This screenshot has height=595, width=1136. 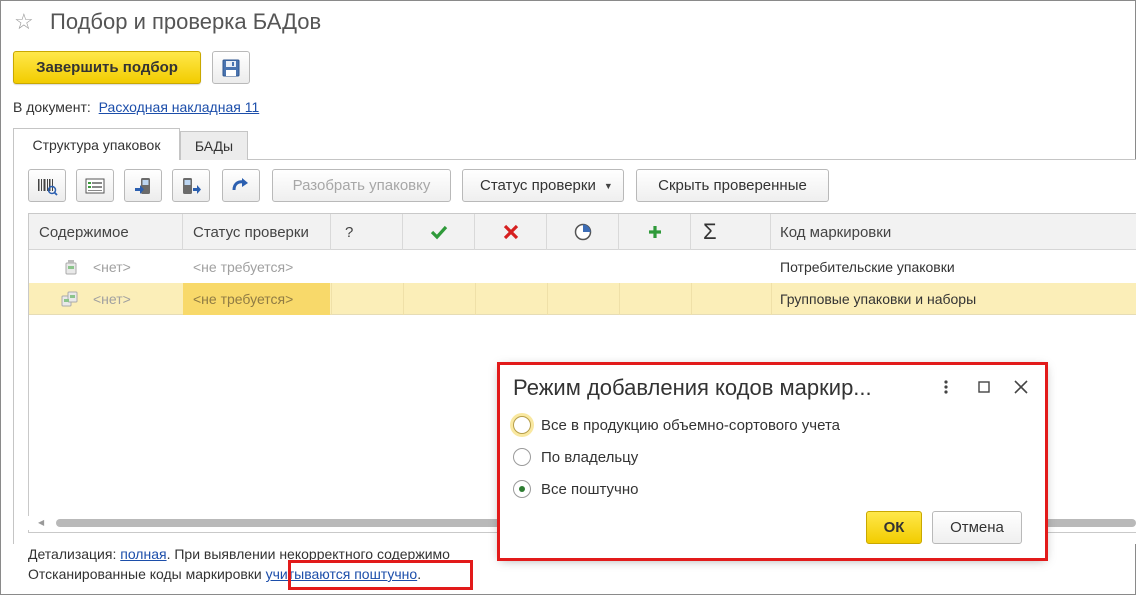 I want to click on red-cross-icon, so click(x=510, y=232).